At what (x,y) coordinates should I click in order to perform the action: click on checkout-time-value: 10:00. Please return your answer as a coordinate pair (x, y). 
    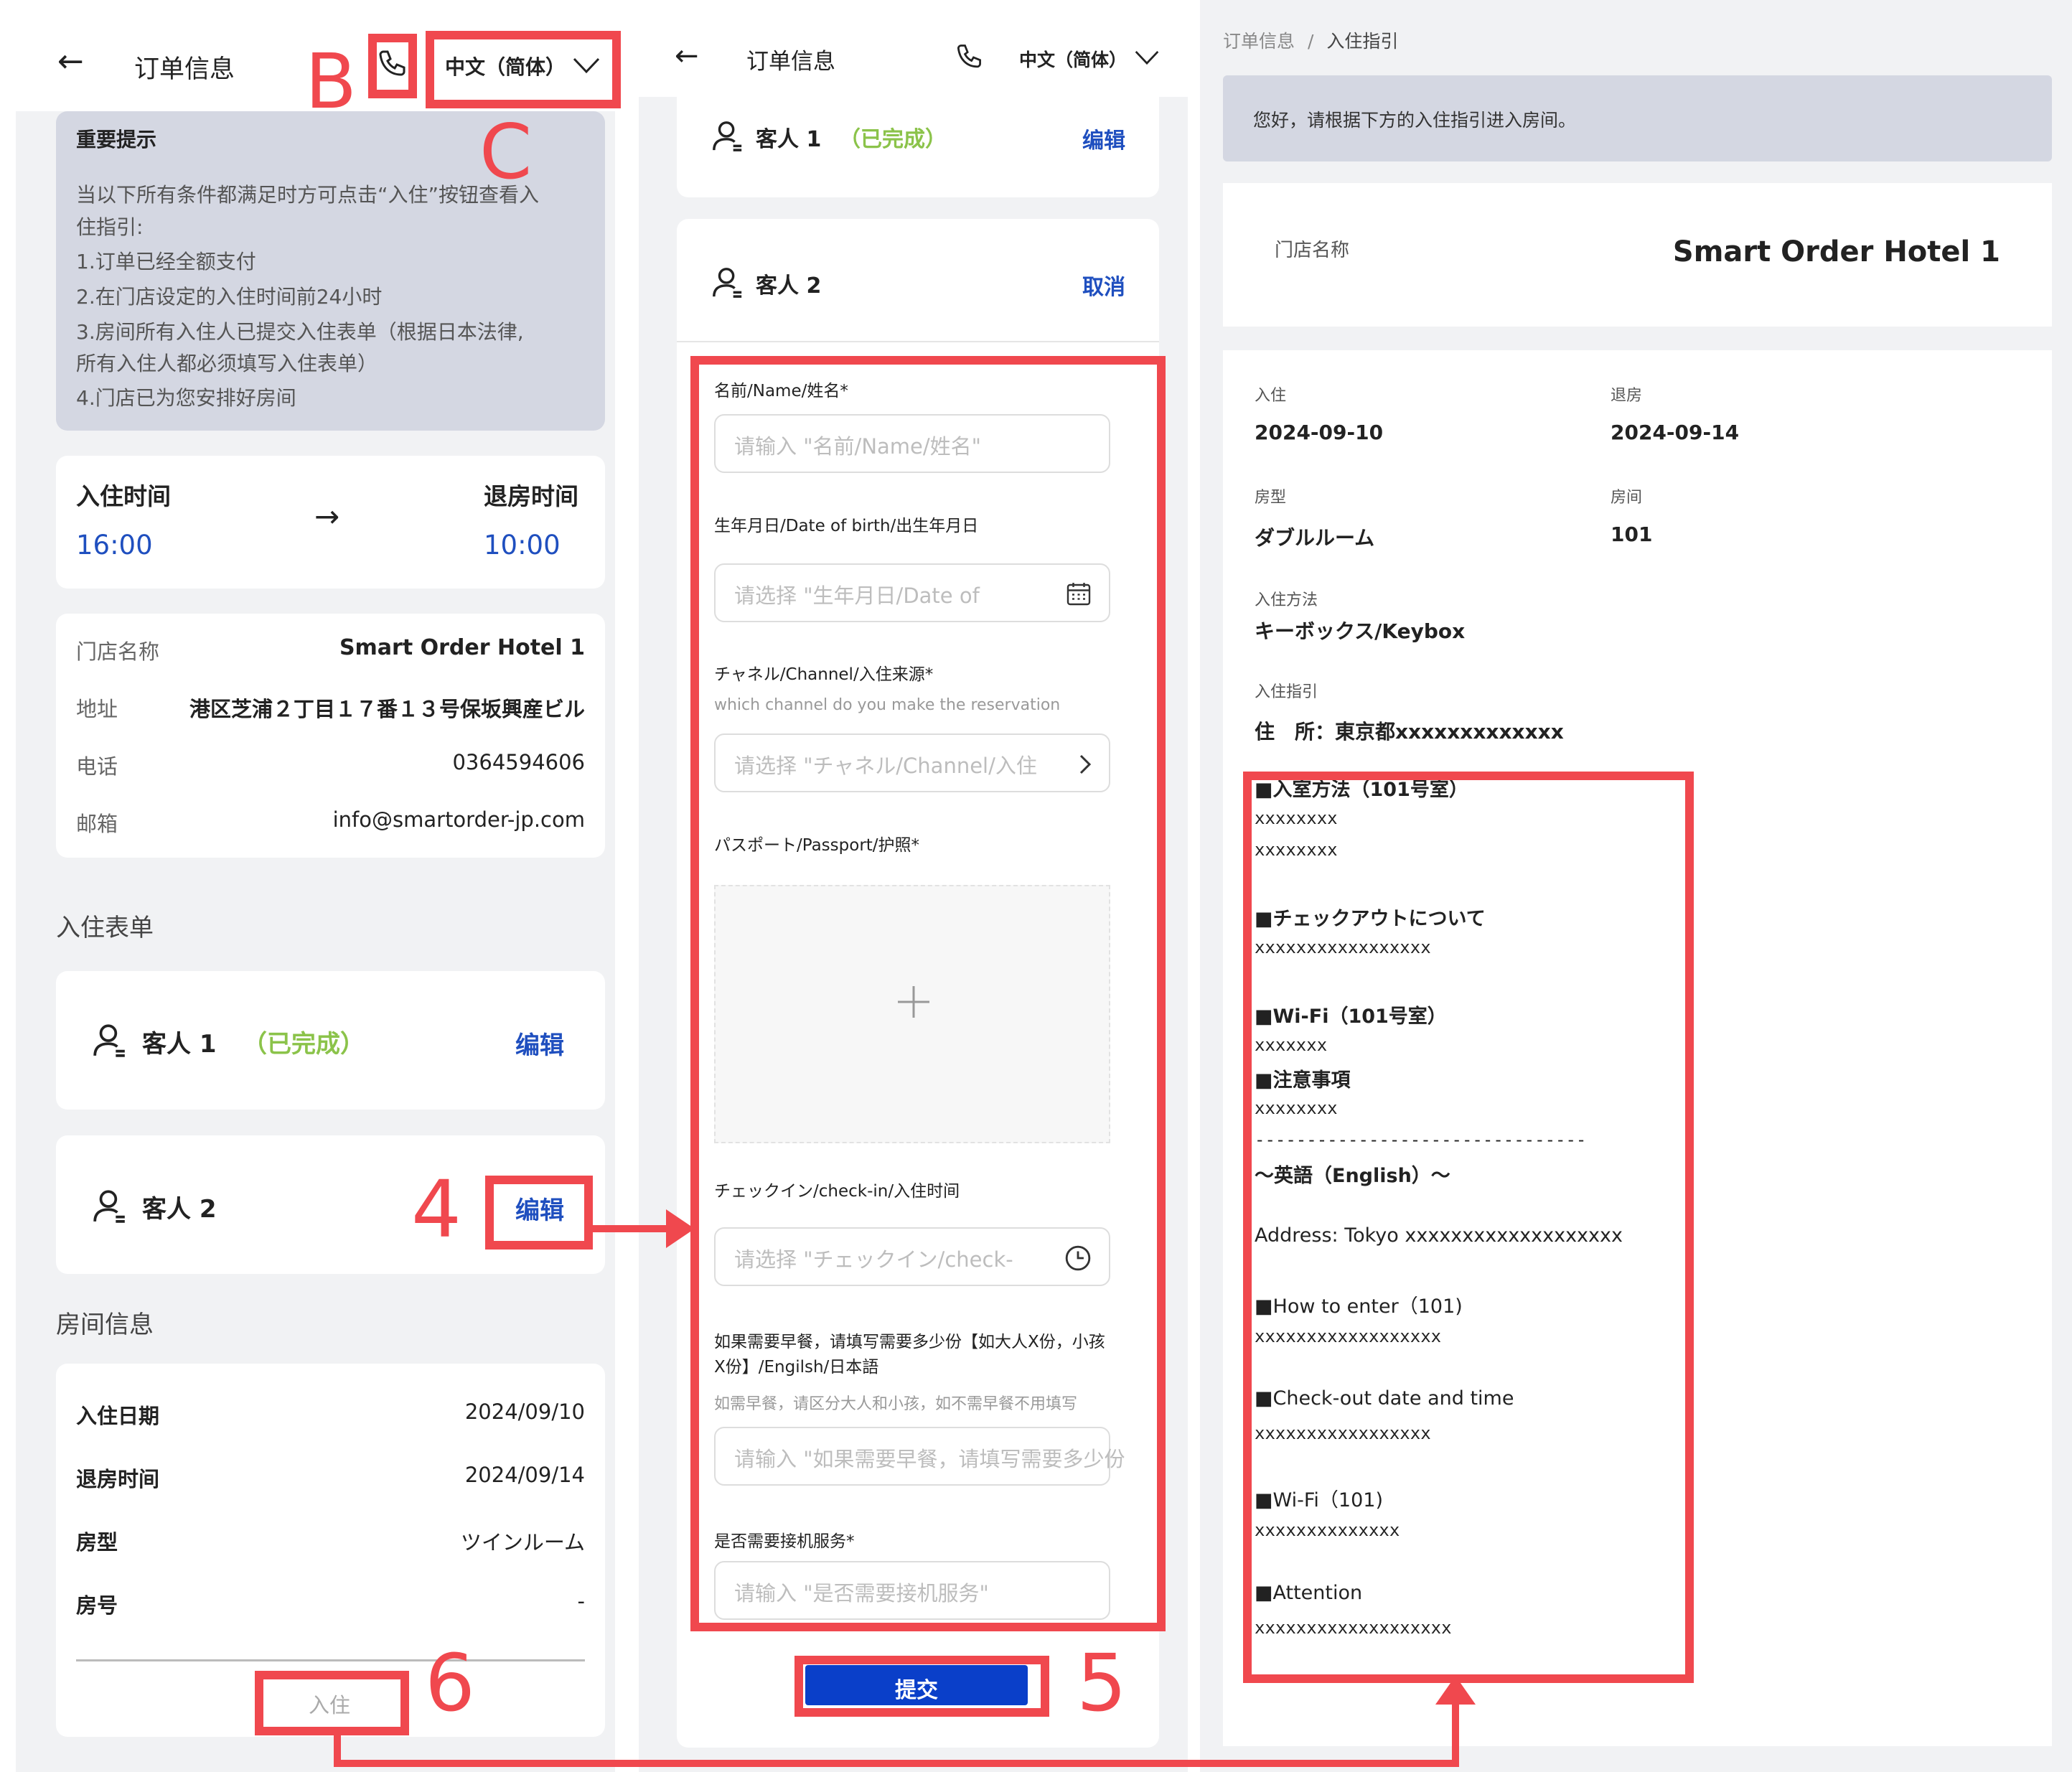
    Looking at the image, I should click on (522, 545).